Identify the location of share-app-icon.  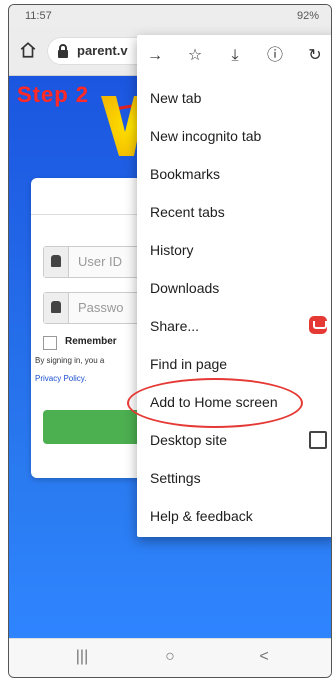
(318, 325).